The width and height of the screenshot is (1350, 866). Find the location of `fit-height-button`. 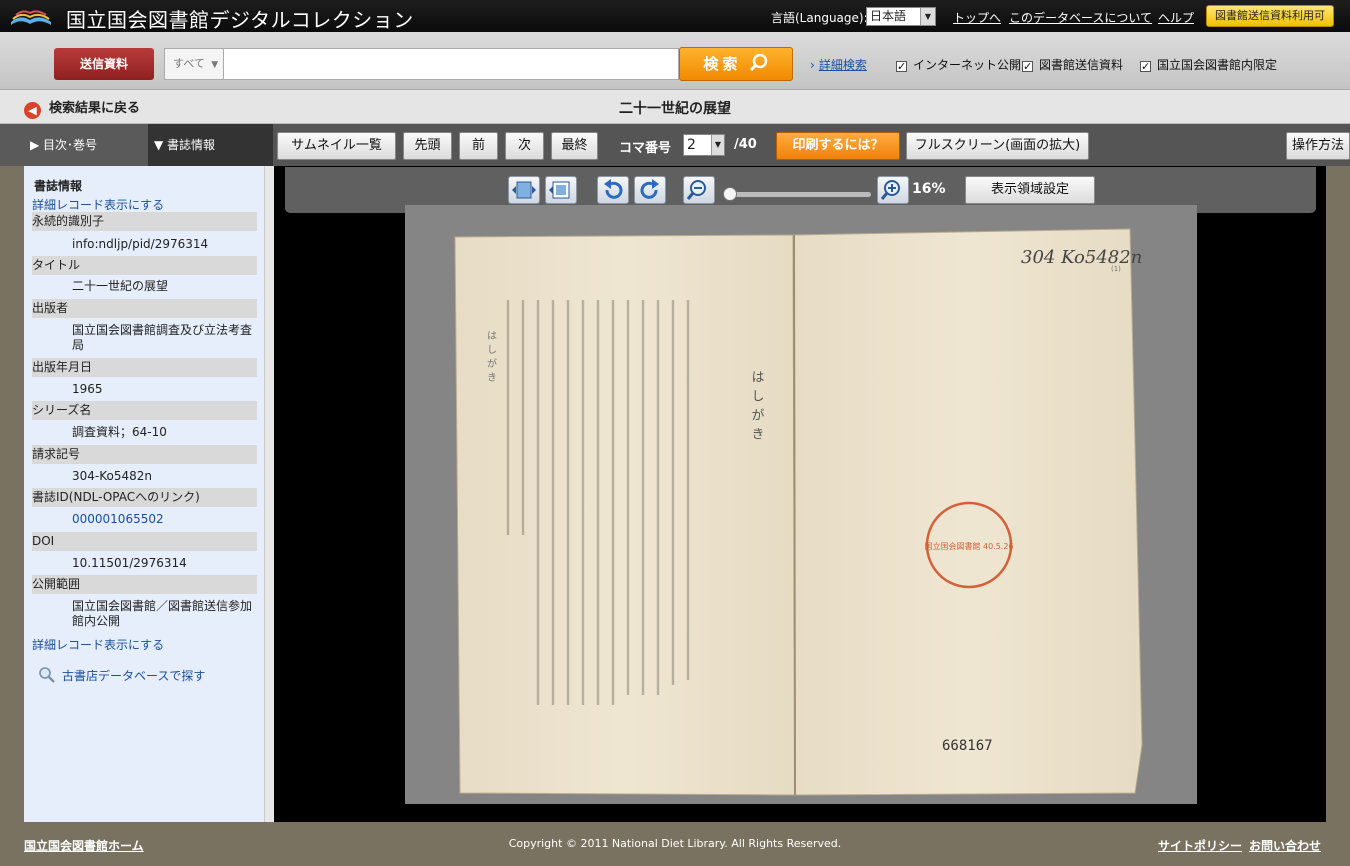

fit-height-button is located at coordinates (561, 190).